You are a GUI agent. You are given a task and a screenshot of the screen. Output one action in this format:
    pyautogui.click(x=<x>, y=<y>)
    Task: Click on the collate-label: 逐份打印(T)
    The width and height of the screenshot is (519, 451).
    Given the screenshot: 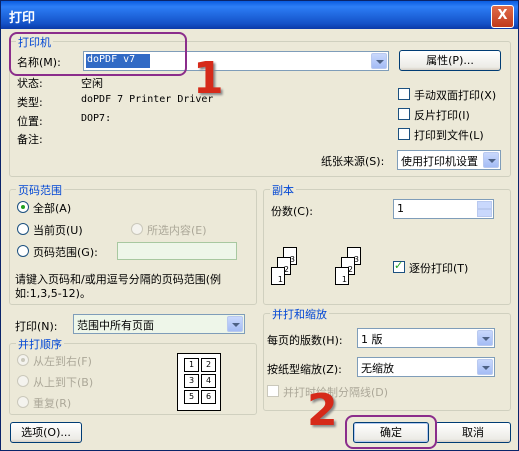 What is the action you would take?
    pyautogui.click(x=438, y=268)
    